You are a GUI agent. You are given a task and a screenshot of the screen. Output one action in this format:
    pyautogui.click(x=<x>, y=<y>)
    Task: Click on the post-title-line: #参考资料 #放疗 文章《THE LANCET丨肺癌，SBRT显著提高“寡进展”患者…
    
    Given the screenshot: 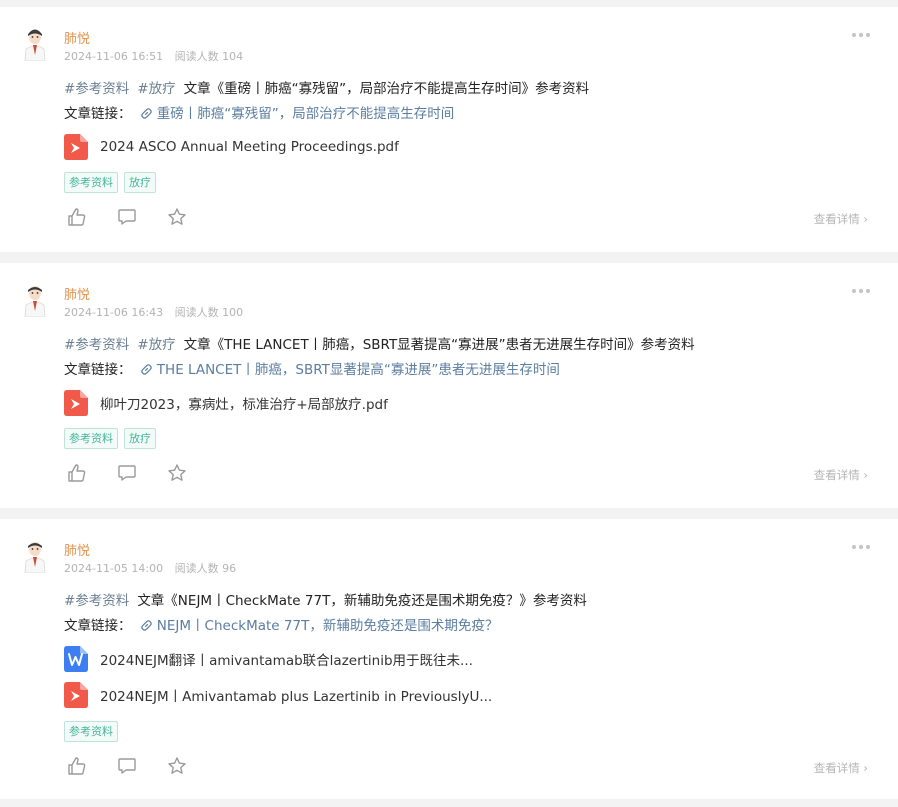 What is the action you would take?
    pyautogui.click(x=379, y=343)
    